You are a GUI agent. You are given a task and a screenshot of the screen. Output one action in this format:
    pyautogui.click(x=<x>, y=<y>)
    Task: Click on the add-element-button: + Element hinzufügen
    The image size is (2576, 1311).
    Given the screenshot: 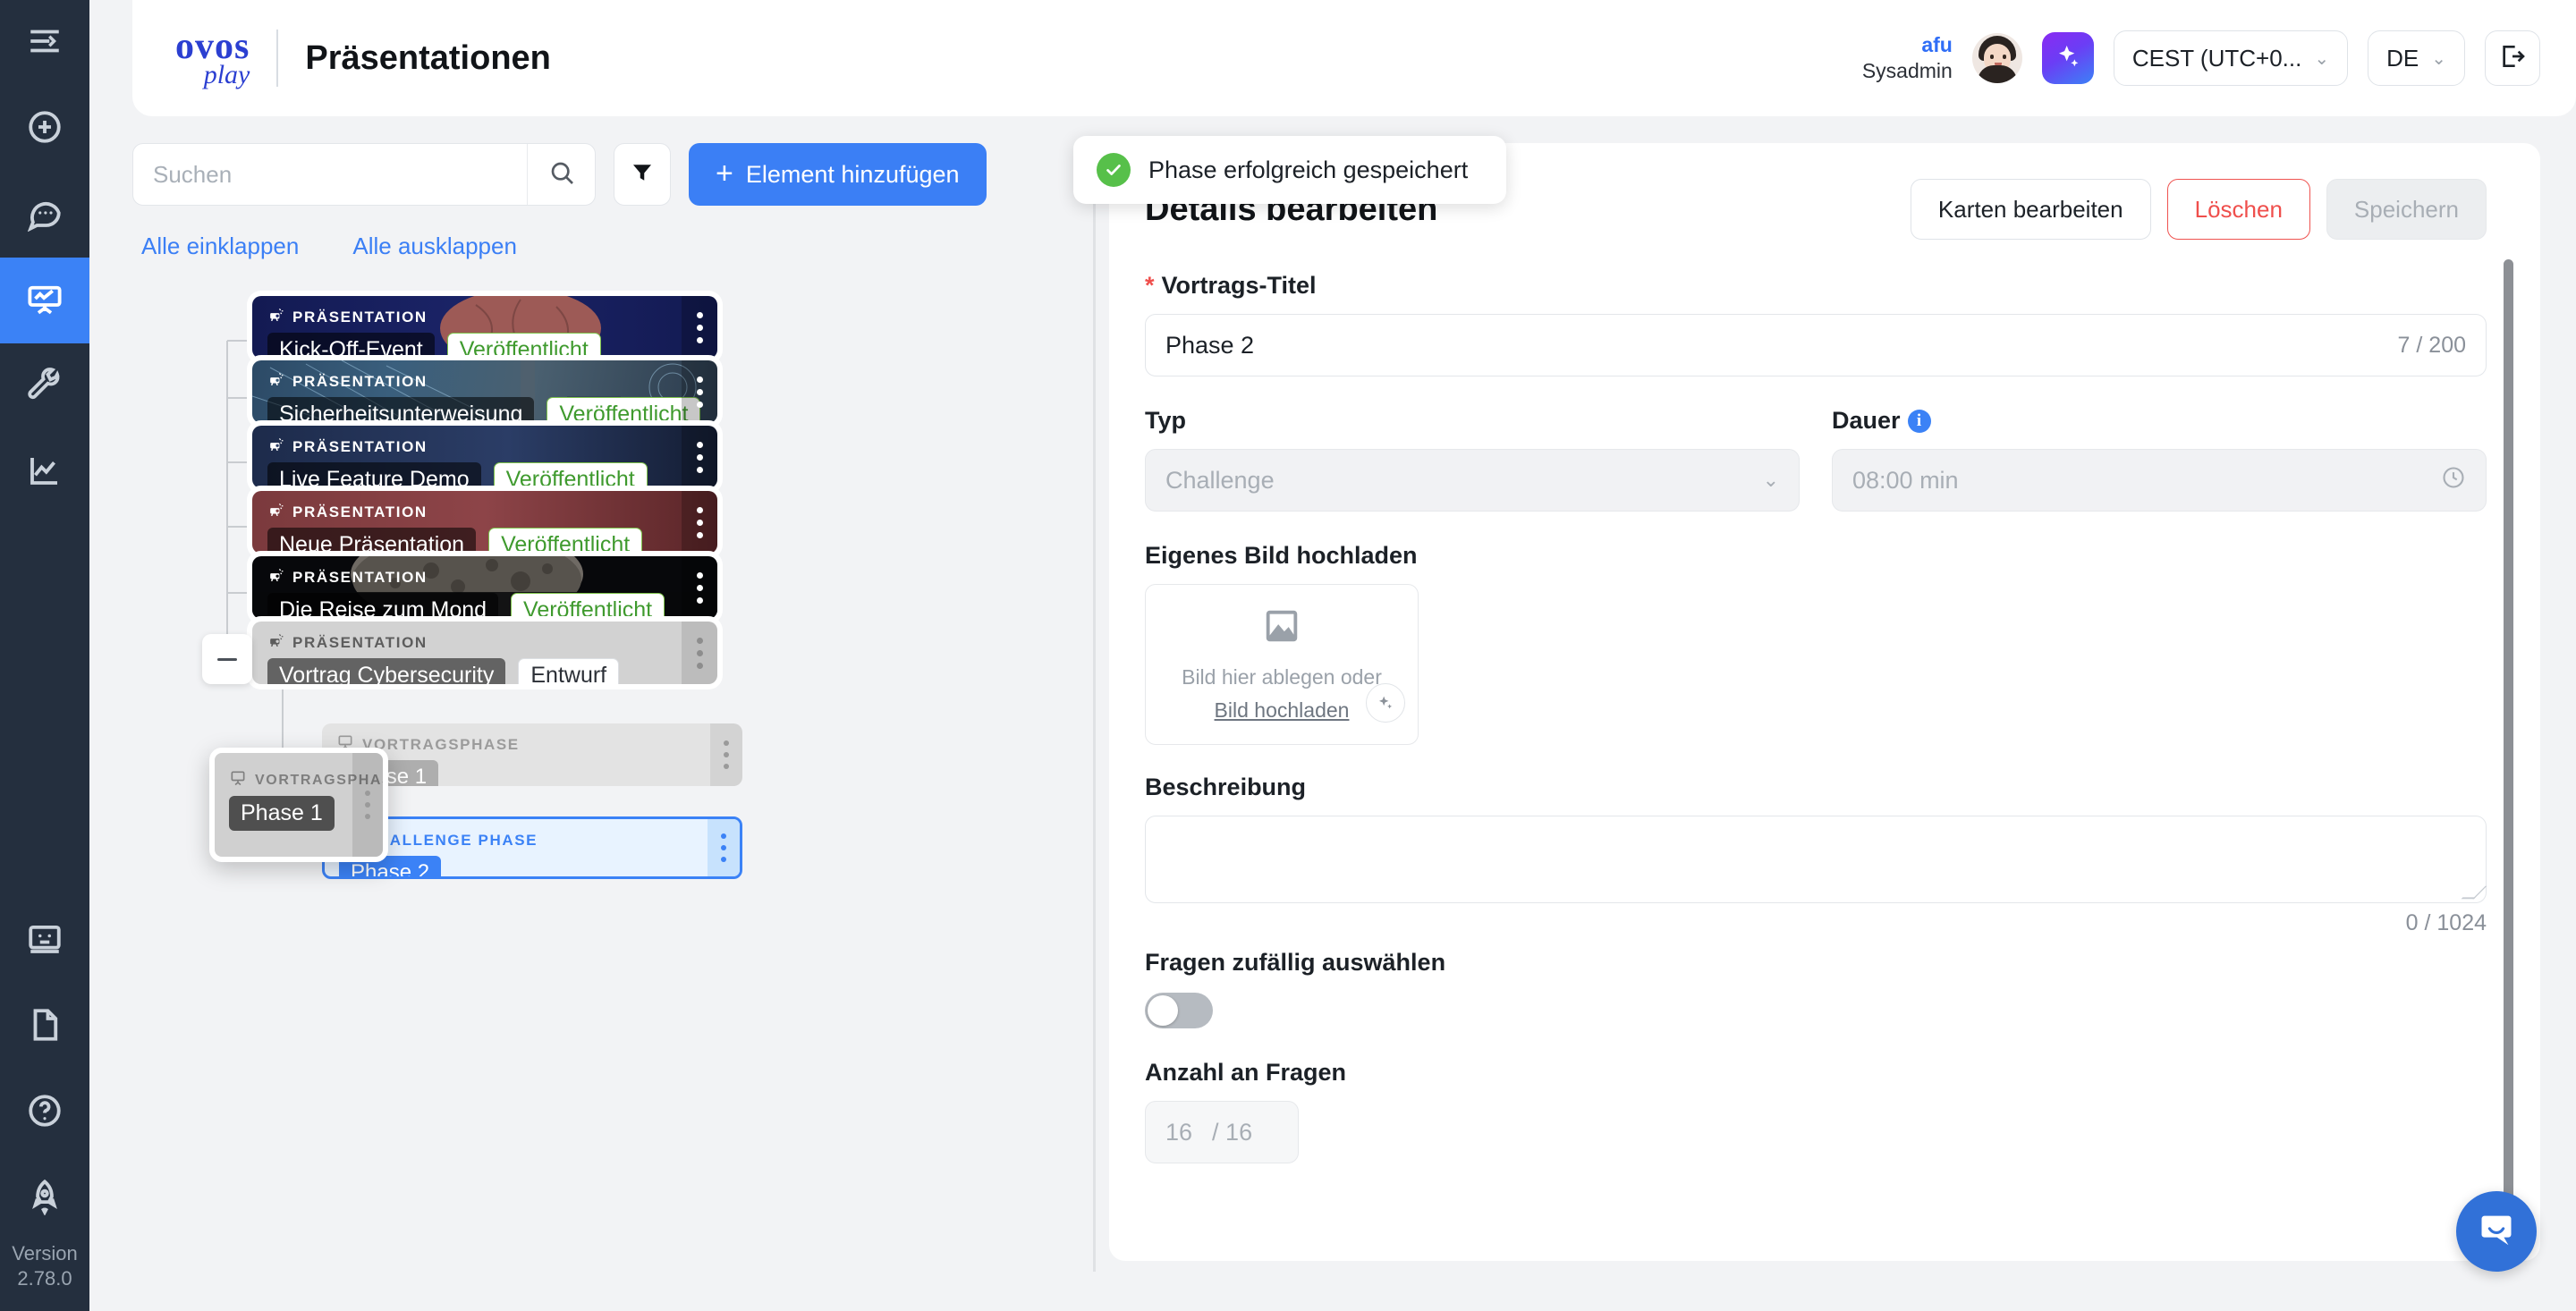 What is the action you would take?
    pyautogui.click(x=838, y=174)
    